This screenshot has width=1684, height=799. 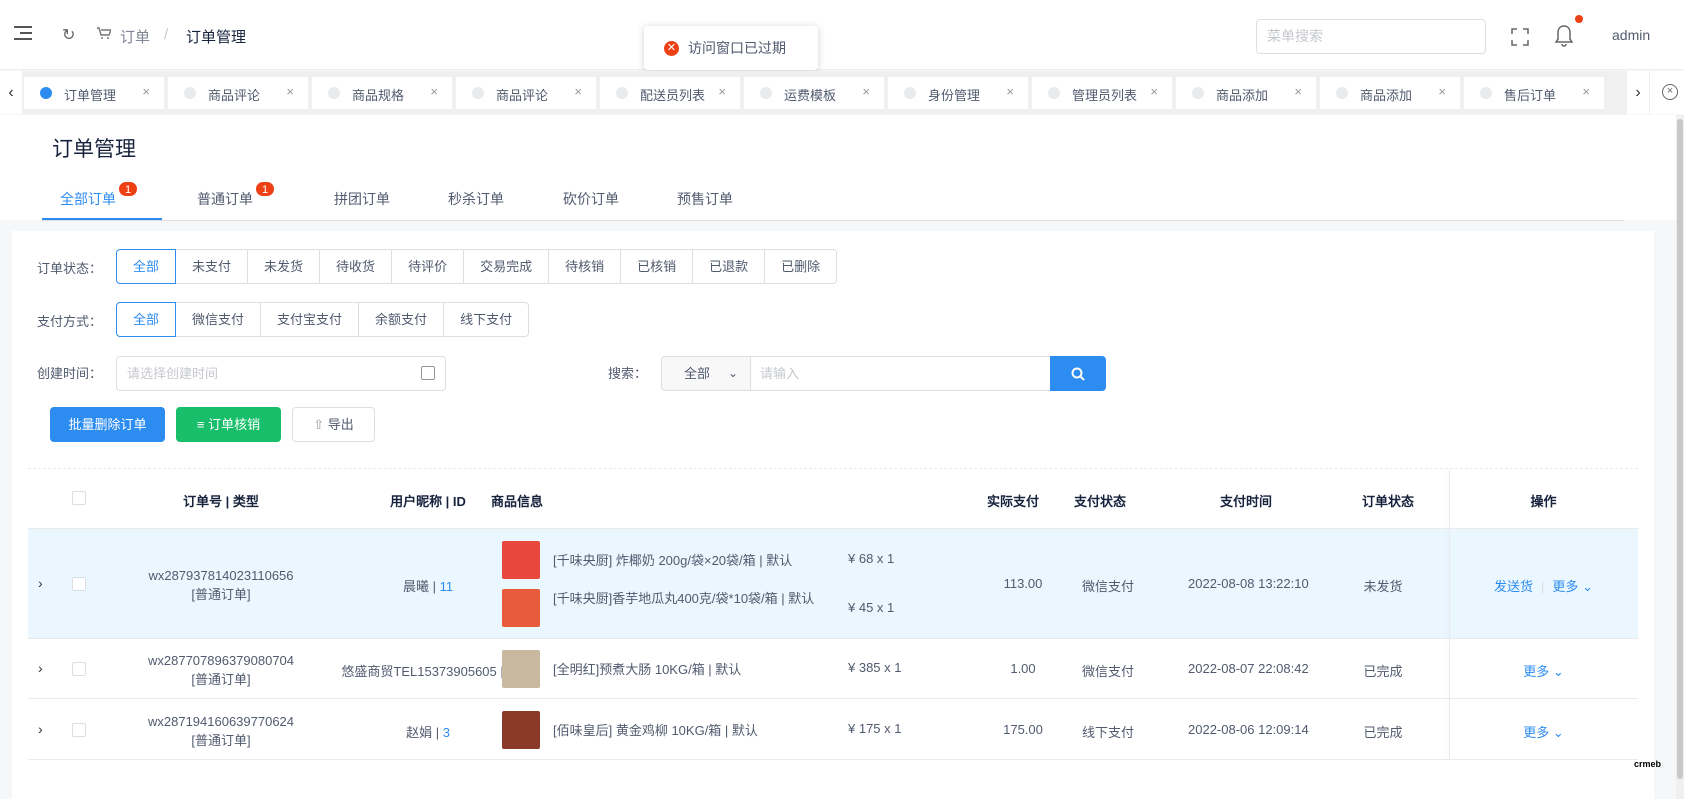 I want to click on tab-page-2: 商品规格 ×, so click(x=382, y=93).